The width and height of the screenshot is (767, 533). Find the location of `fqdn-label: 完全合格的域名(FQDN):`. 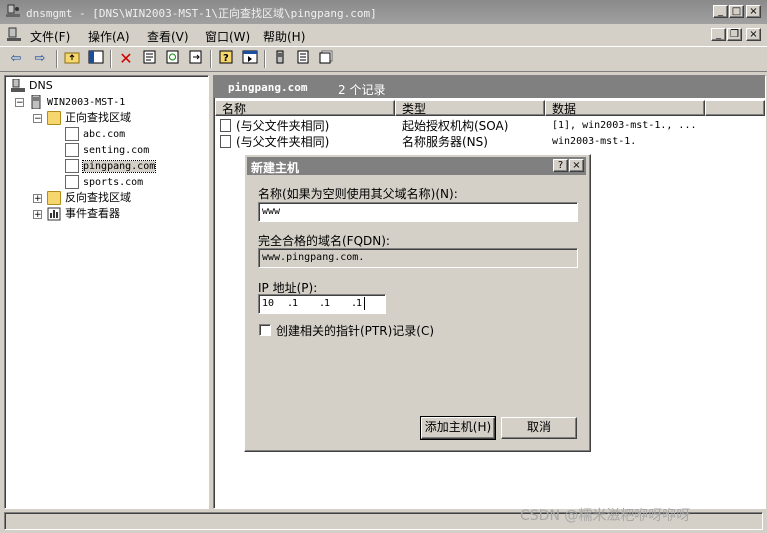

fqdn-label: 完全合格的域名(FQDN): is located at coordinates (324, 241).